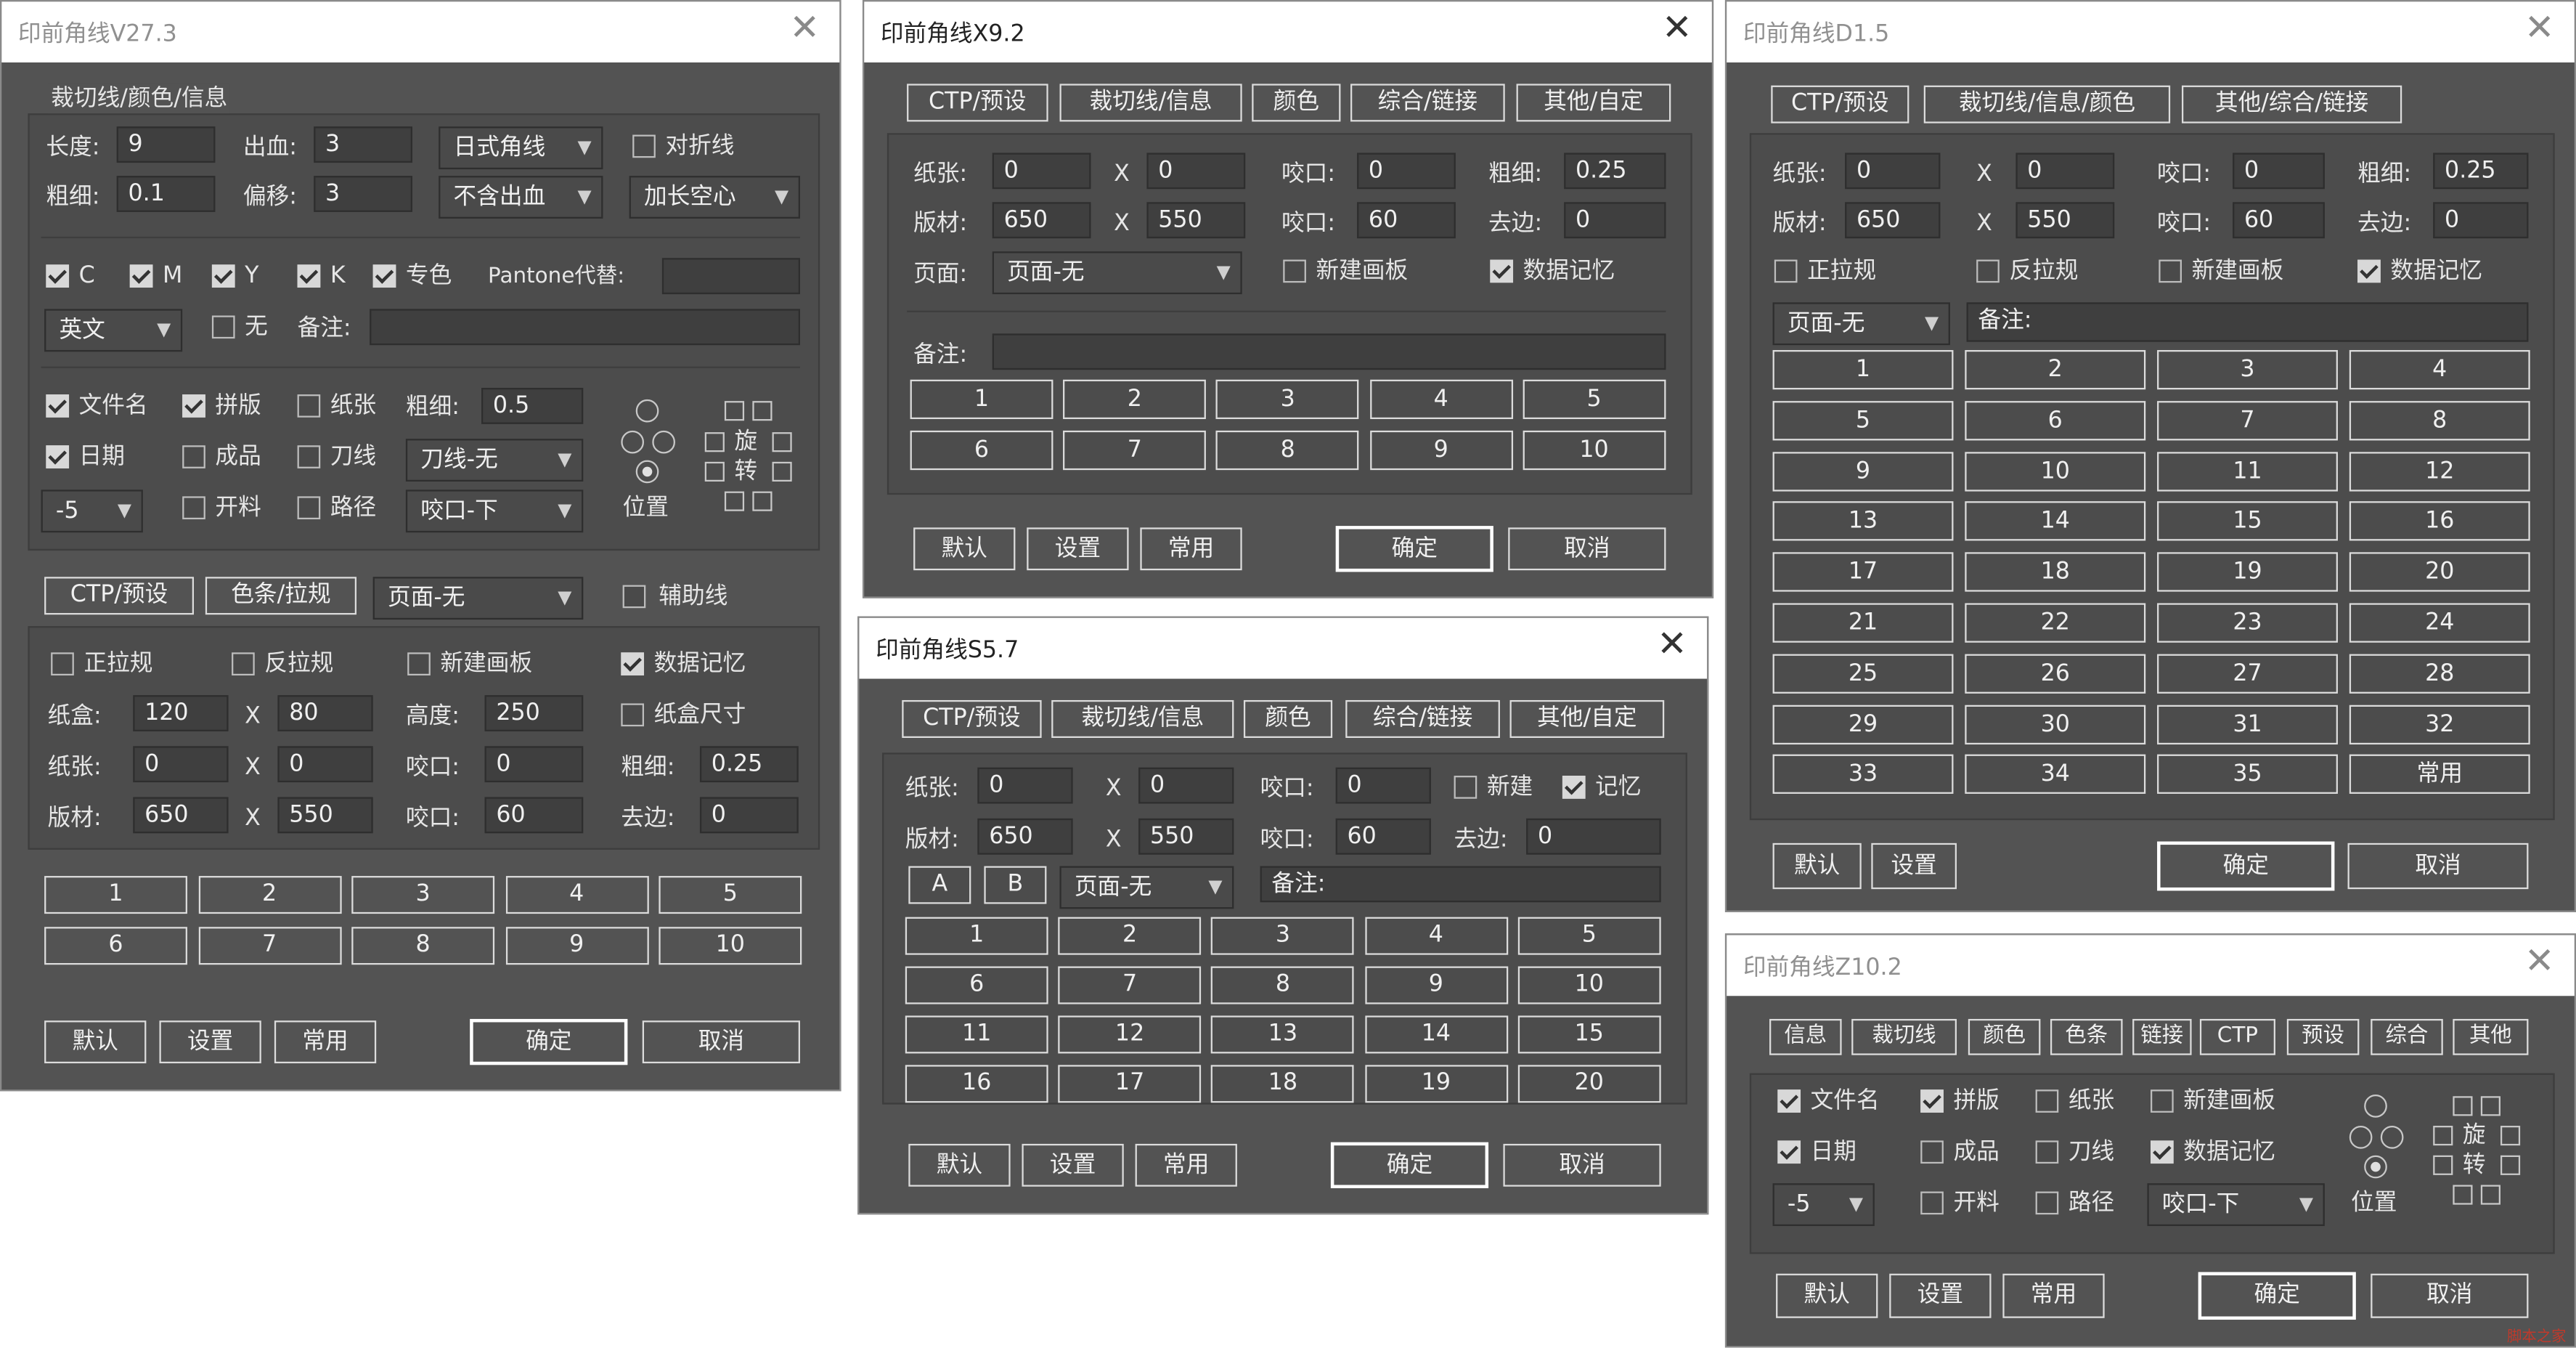 This screenshot has width=2576, height=1348. What do you see at coordinates (1441, 451) in the screenshot?
I see `preset-button: 9` at bounding box center [1441, 451].